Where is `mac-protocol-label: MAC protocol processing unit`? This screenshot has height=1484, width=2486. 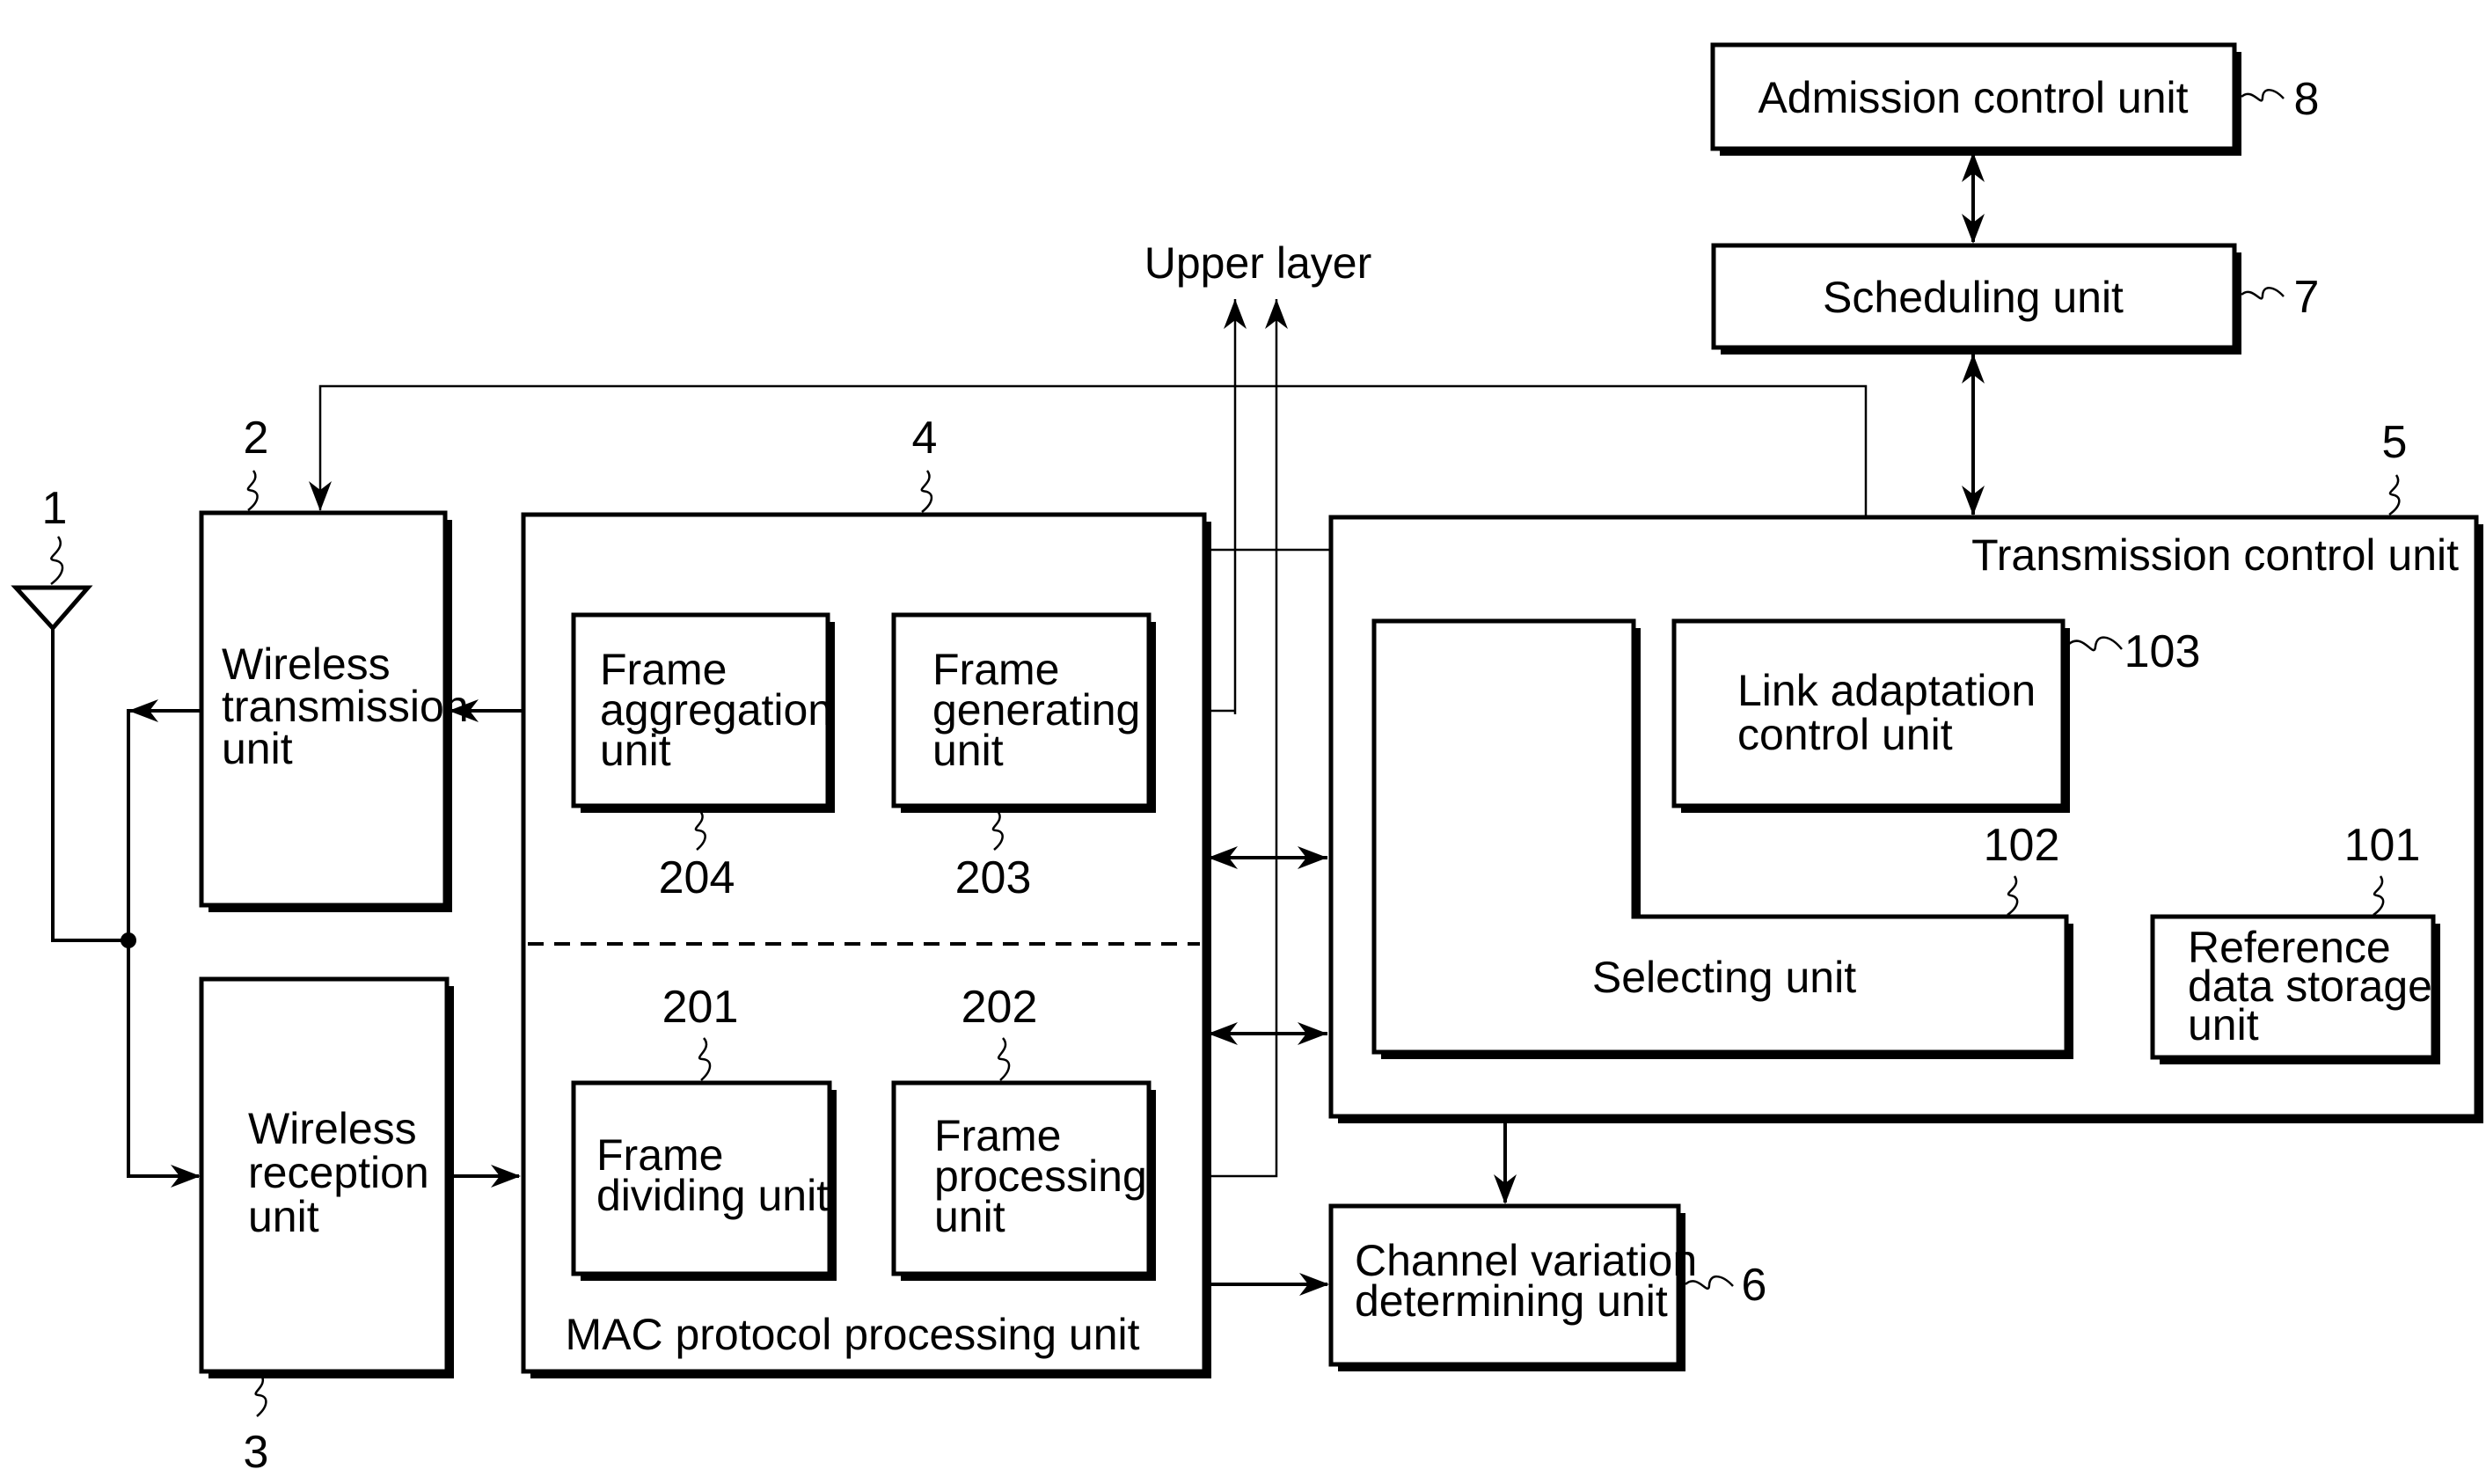
mac-protocol-label: MAC protocol processing unit is located at coordinates (852, 1334).